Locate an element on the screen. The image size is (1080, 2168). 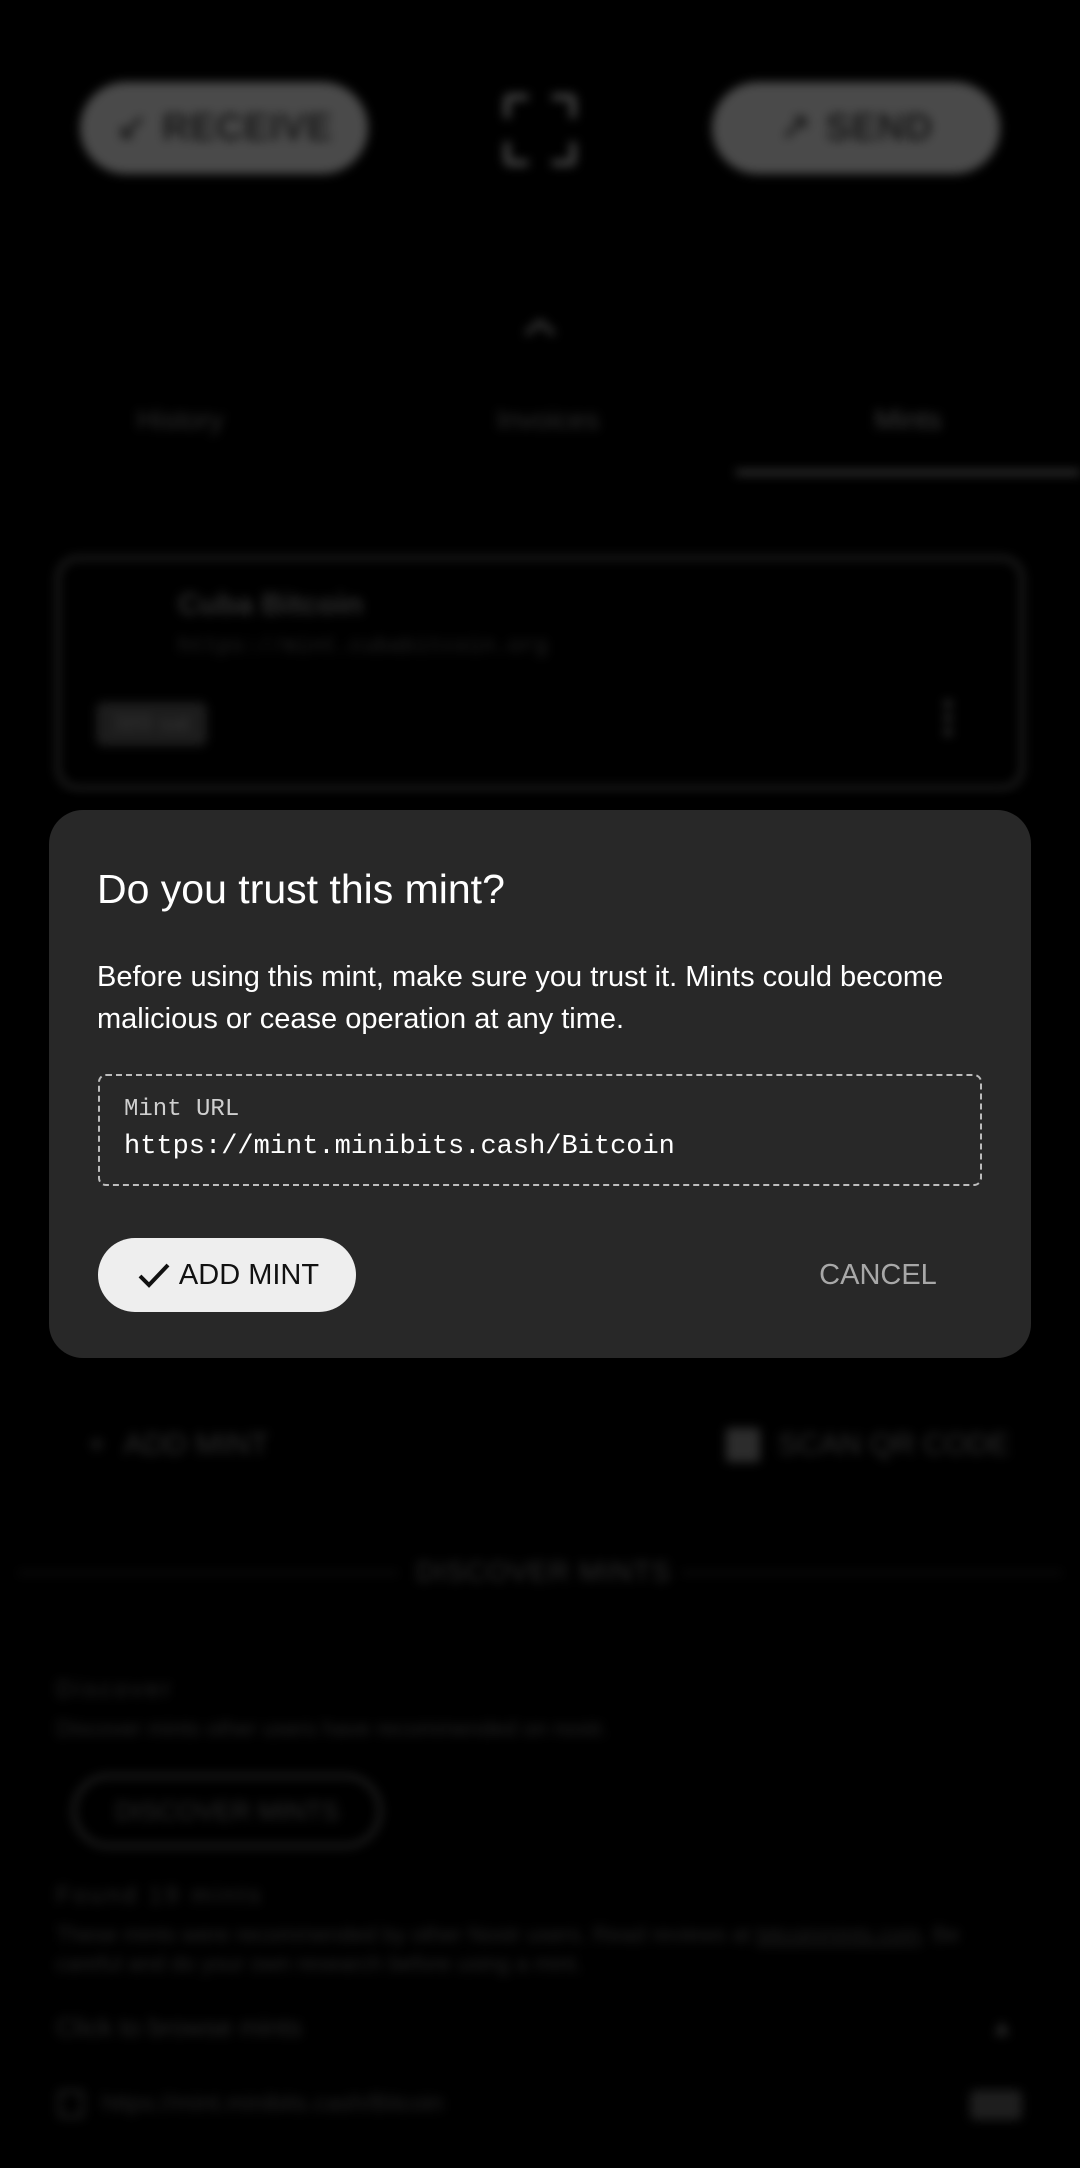
mint-url-value: https://mint.minibits.cash/Bitcoin is located at coordinates (399, 1147).